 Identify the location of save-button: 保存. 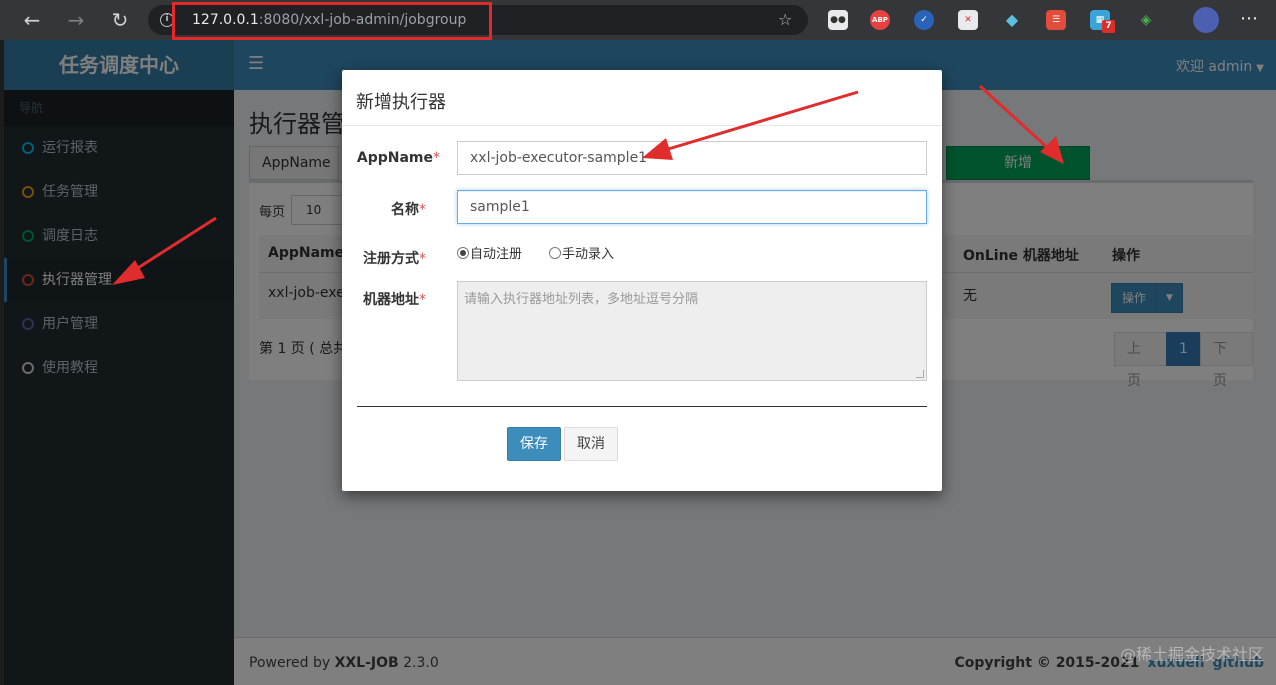
(534, 444).